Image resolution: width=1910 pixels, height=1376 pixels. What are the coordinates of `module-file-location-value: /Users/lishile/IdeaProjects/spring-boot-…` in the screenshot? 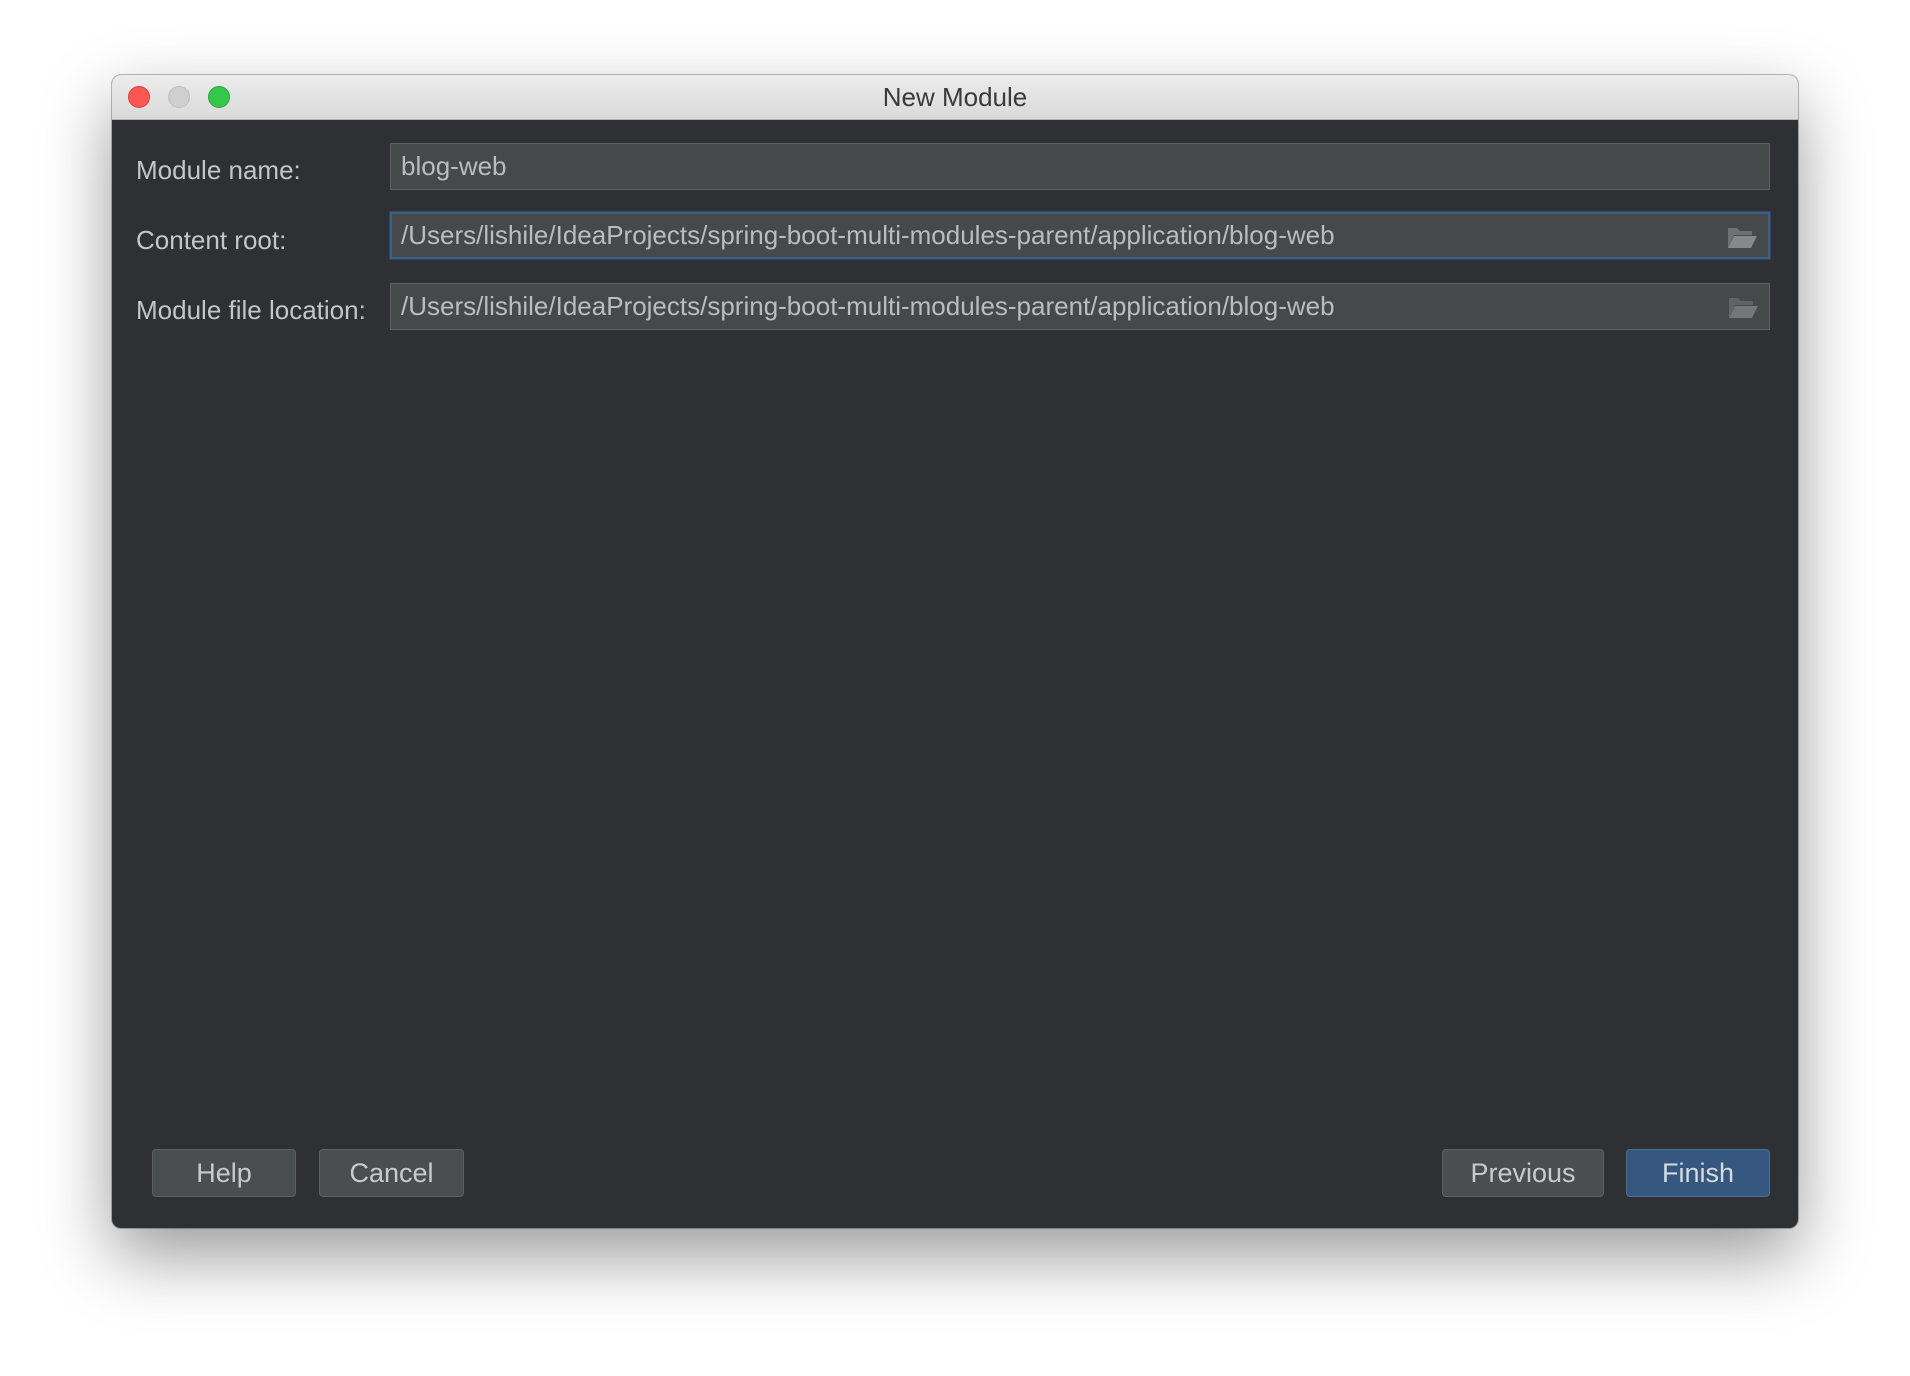 It's located at (868, 306).